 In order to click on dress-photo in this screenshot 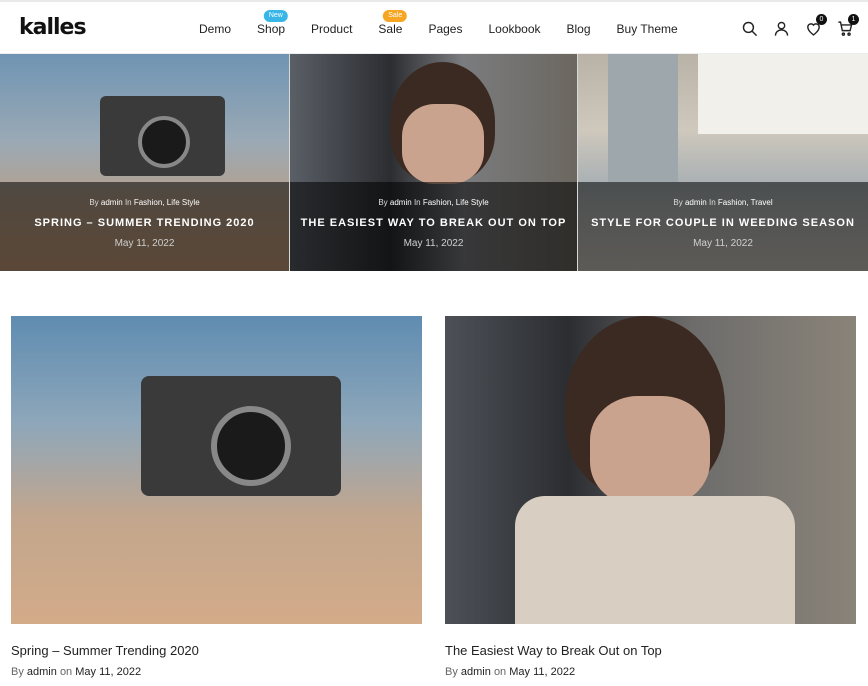, I will do `click(783, 94)`.